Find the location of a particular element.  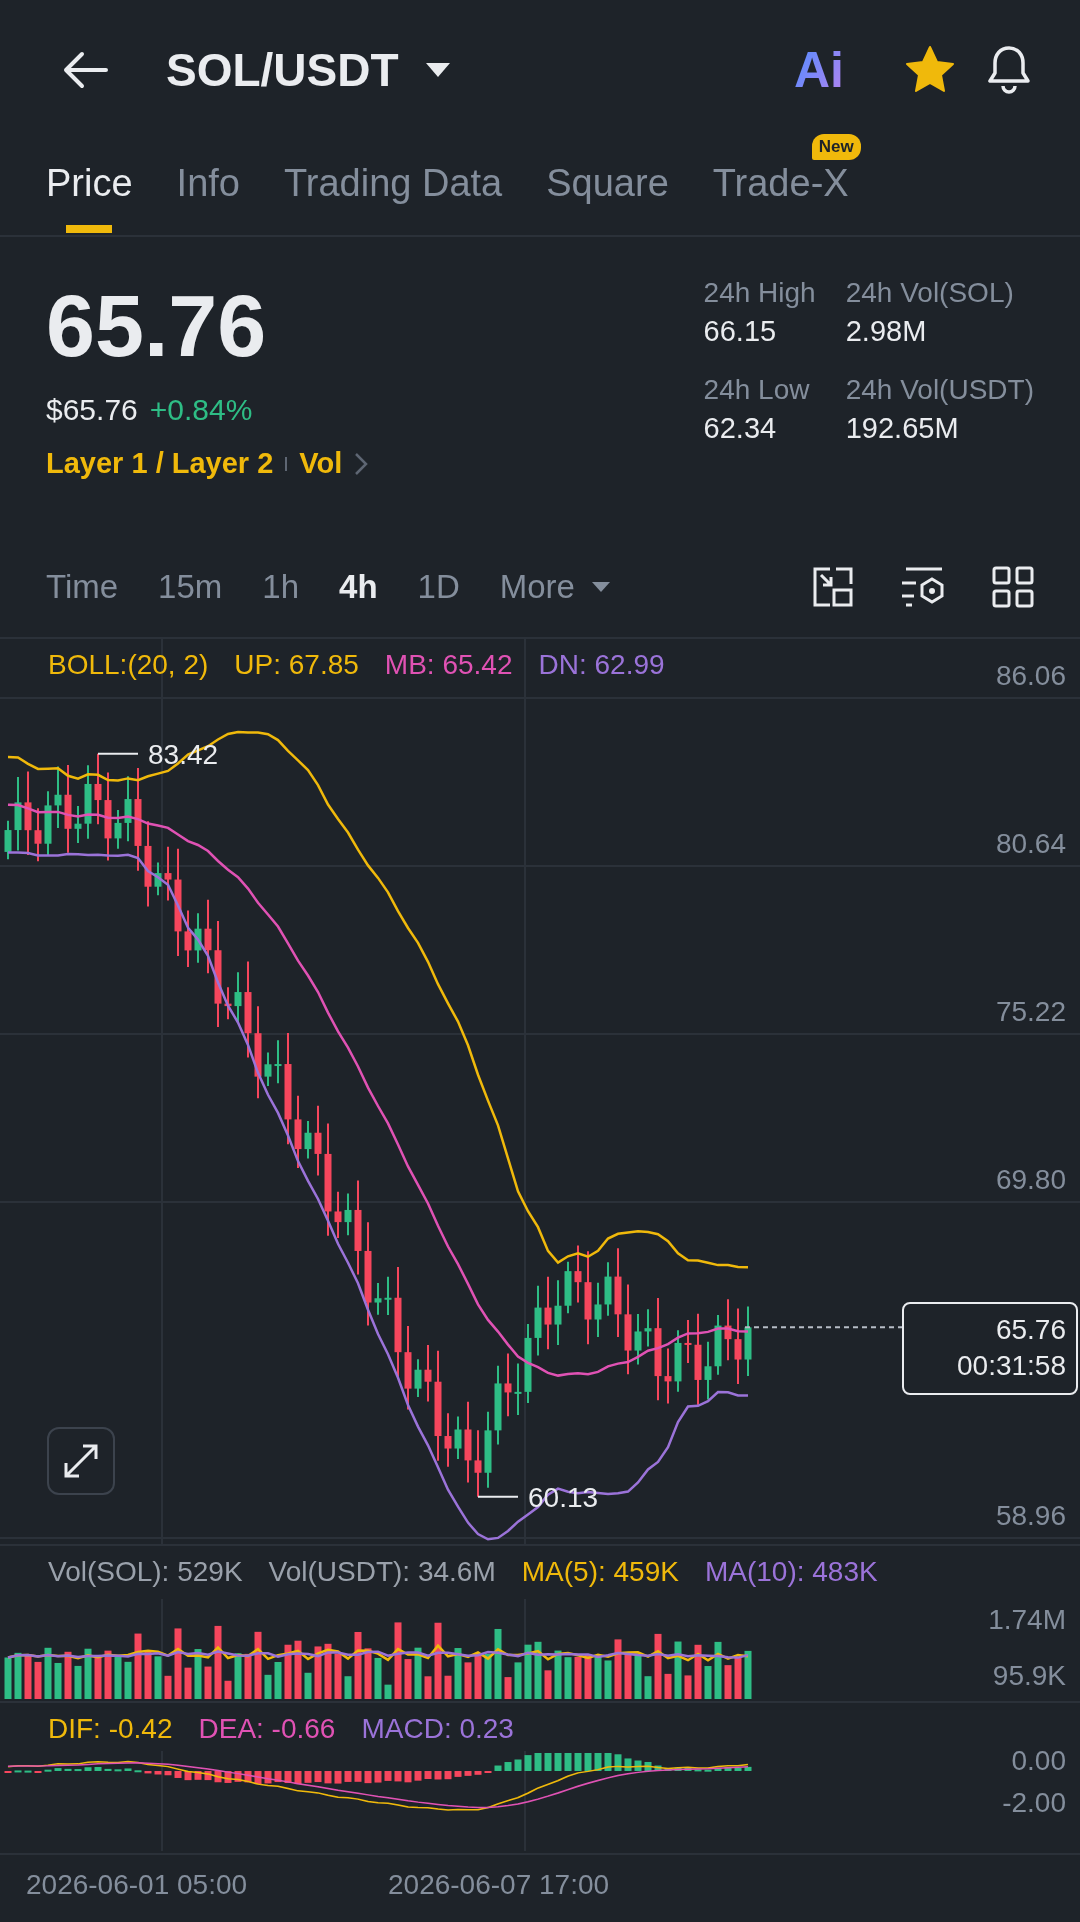

stat-value: 66.15 is located at coordinates (740, 331).